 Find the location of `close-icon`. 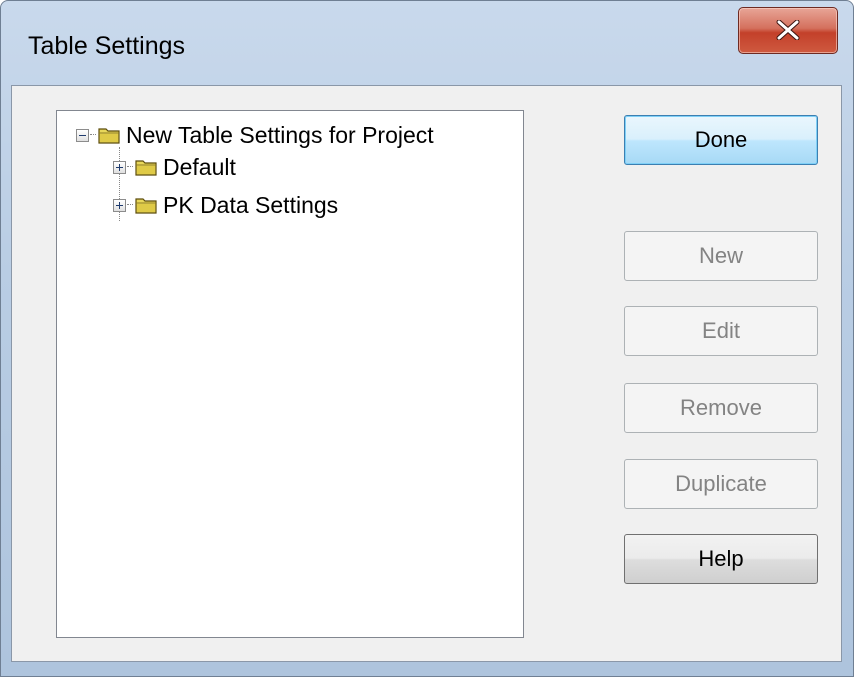

close-icon is located at coordinates (788, 30).